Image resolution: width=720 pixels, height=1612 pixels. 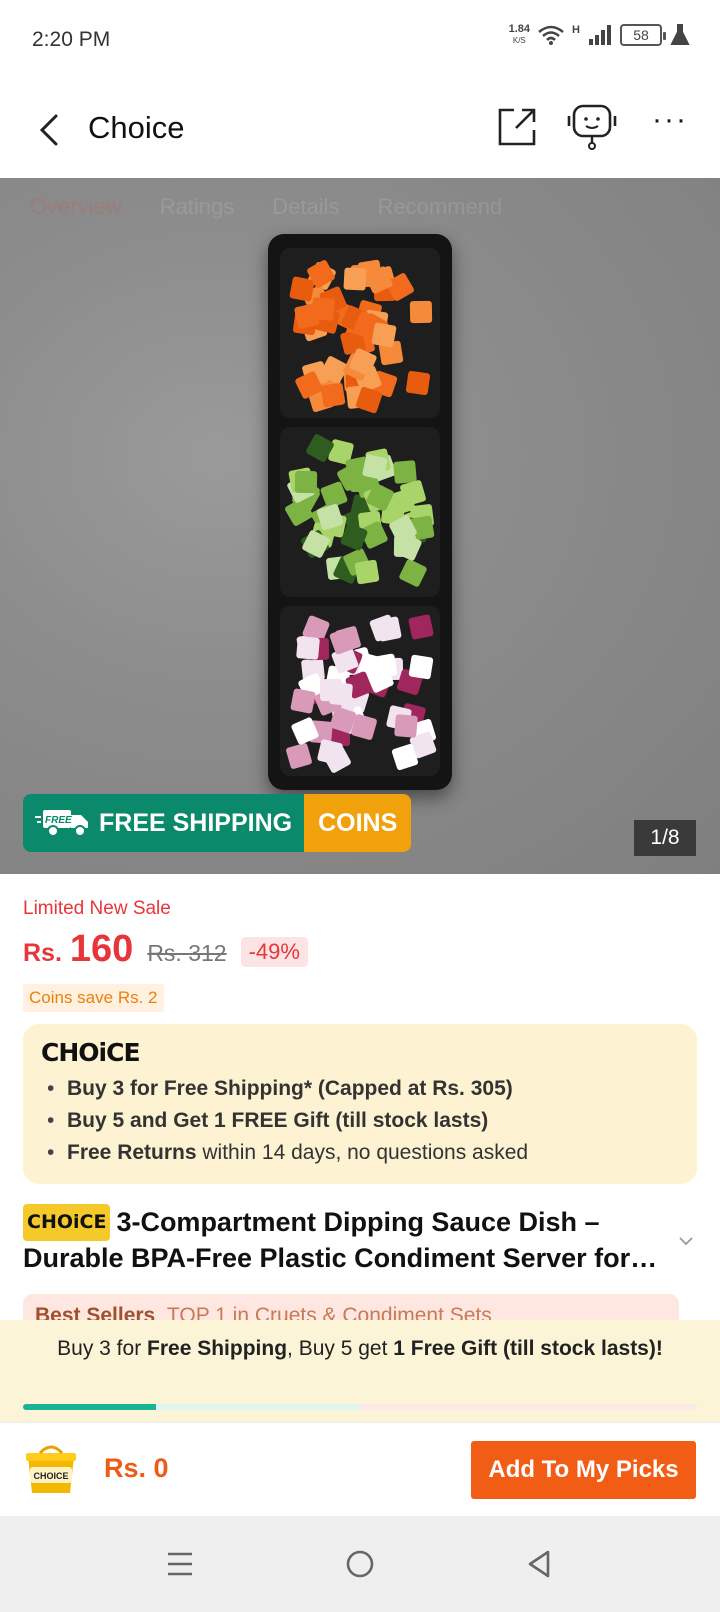 I want to click on free-shipping-badge: FREE FREE SHIPPING, so click(x=164, y=823).